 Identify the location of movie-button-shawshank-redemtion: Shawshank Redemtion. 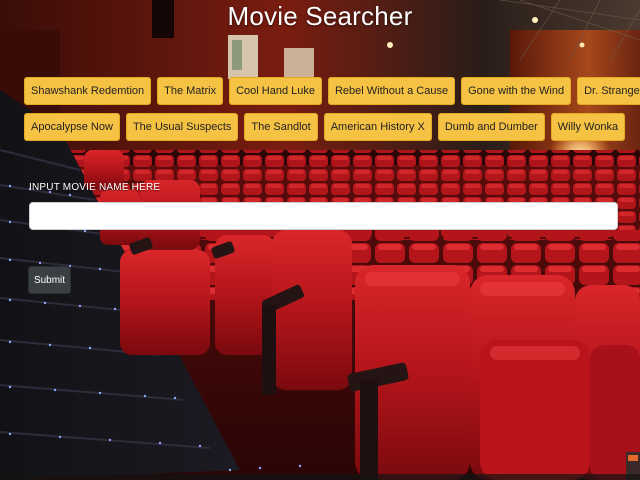
(88, 91).